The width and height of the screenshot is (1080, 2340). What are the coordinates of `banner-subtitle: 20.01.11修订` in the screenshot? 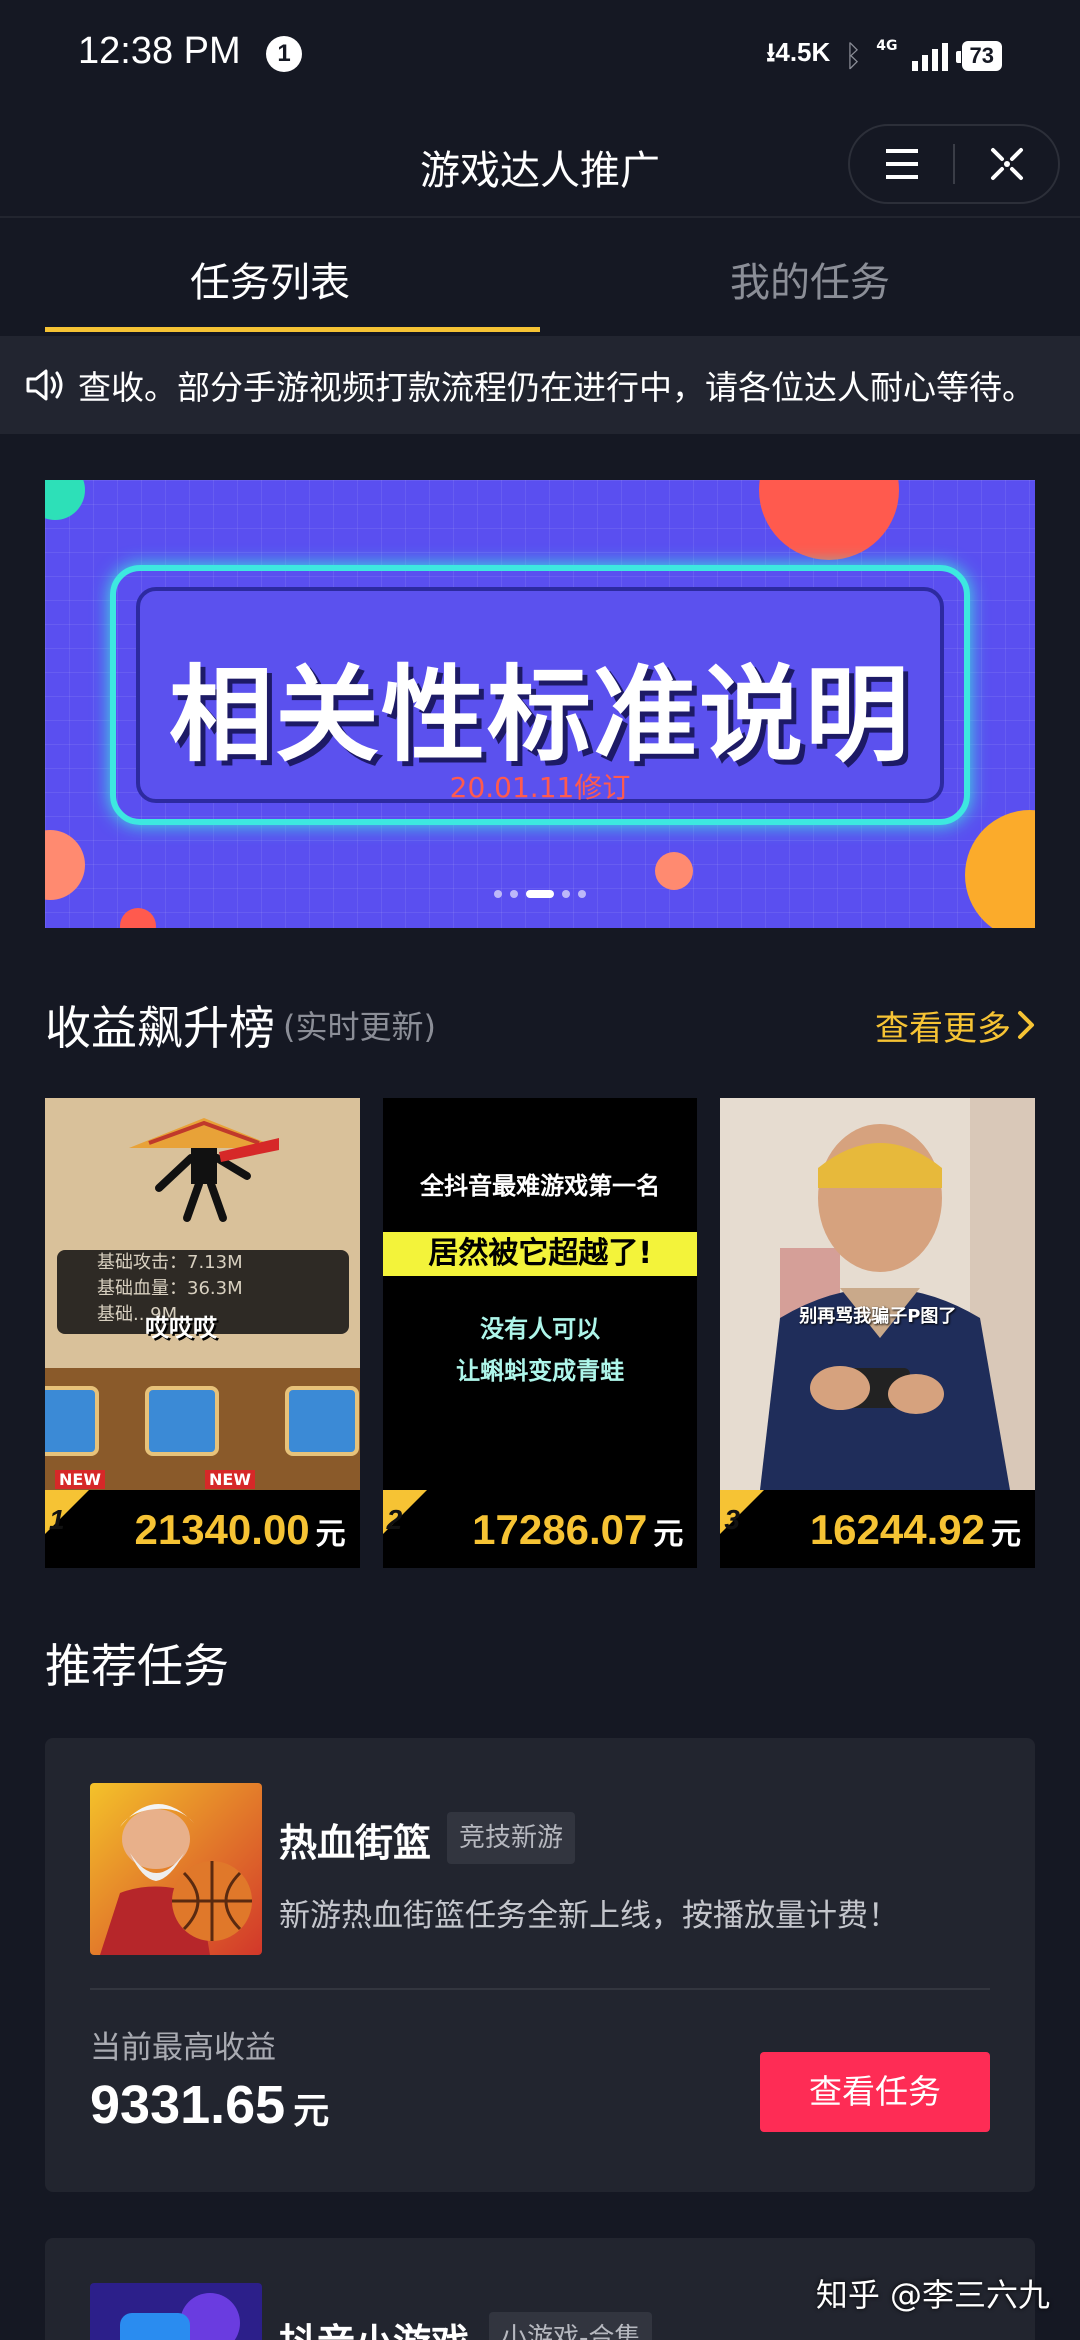 It's located at (540, 787).